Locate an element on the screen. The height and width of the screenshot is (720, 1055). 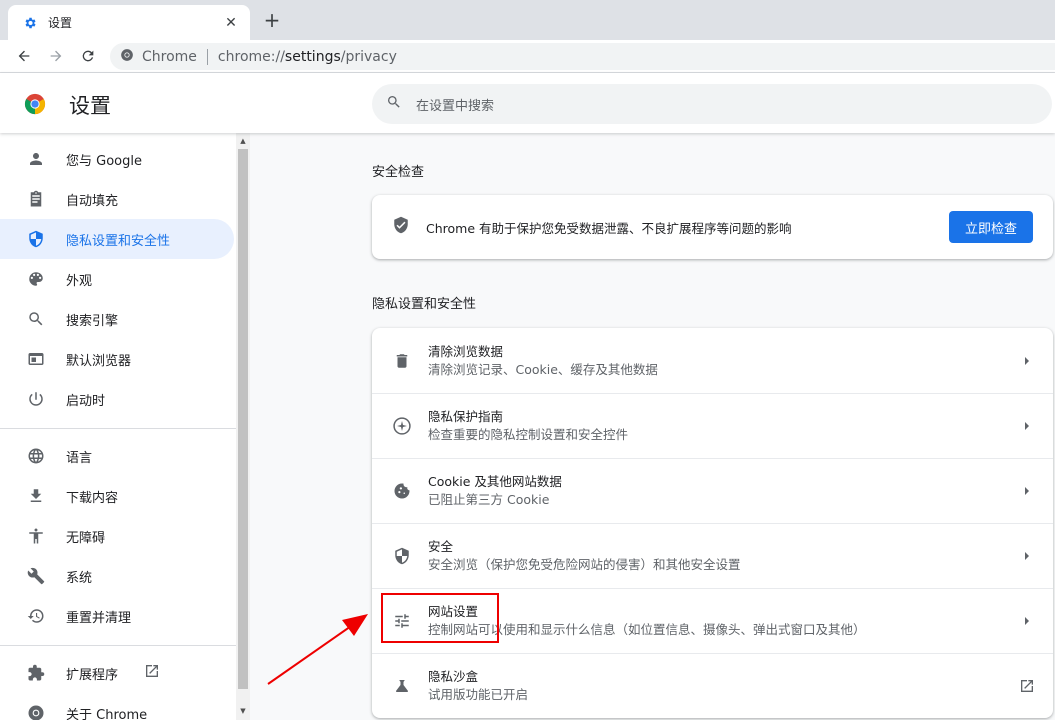
privacy-section-title: 隐私设置和安全性 is located at coordinates (424, 304).